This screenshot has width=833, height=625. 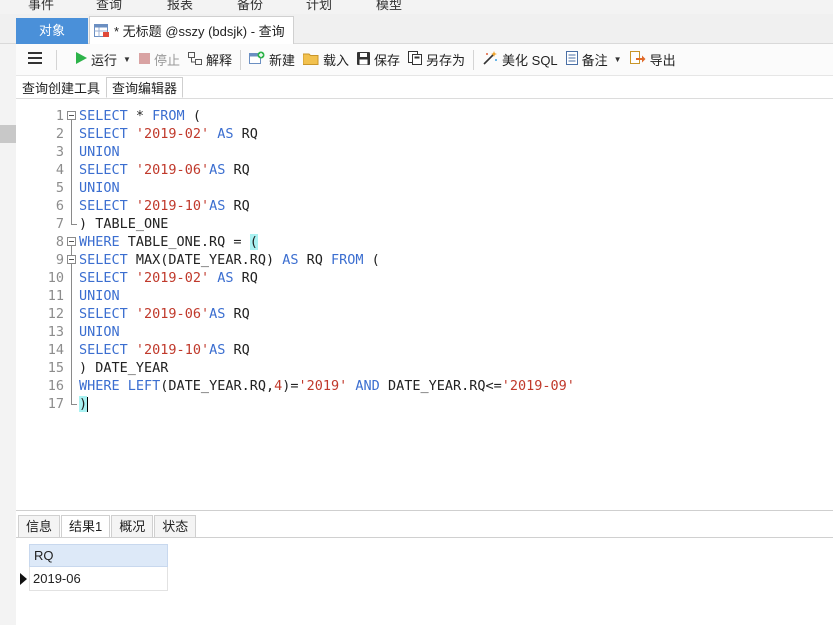 I want to click on play-icon, so click(x=81, y=59).